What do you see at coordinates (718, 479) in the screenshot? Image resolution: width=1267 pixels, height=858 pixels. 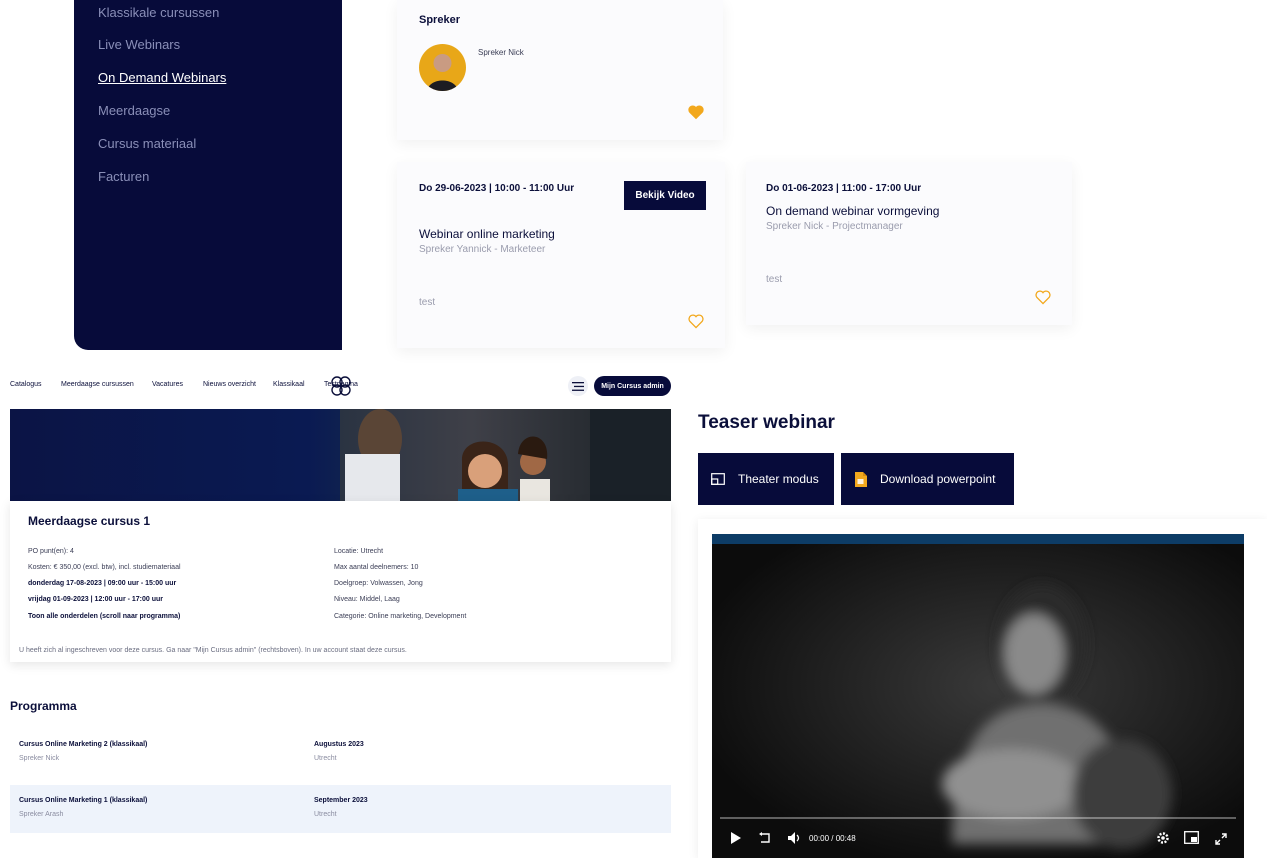 I see `theater-icon` at bounding box center [718, 479].